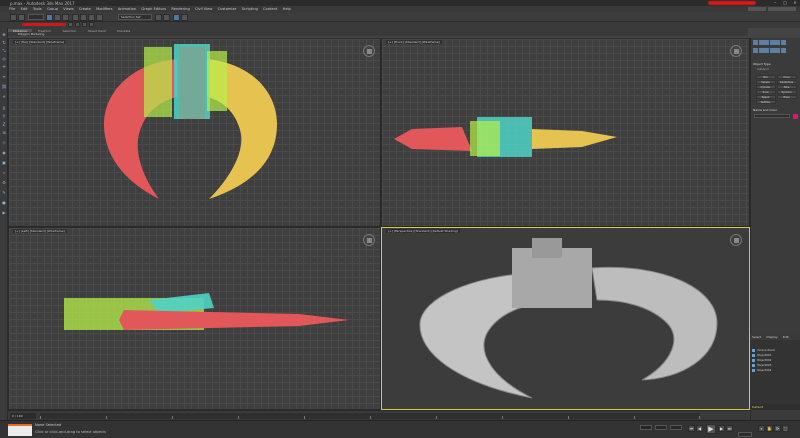 This screenshot has height=438, width=800. What do you see at coordinates (99, 17) in the screenshot?
I see `placement-icon` at bounding box center [99, 17].